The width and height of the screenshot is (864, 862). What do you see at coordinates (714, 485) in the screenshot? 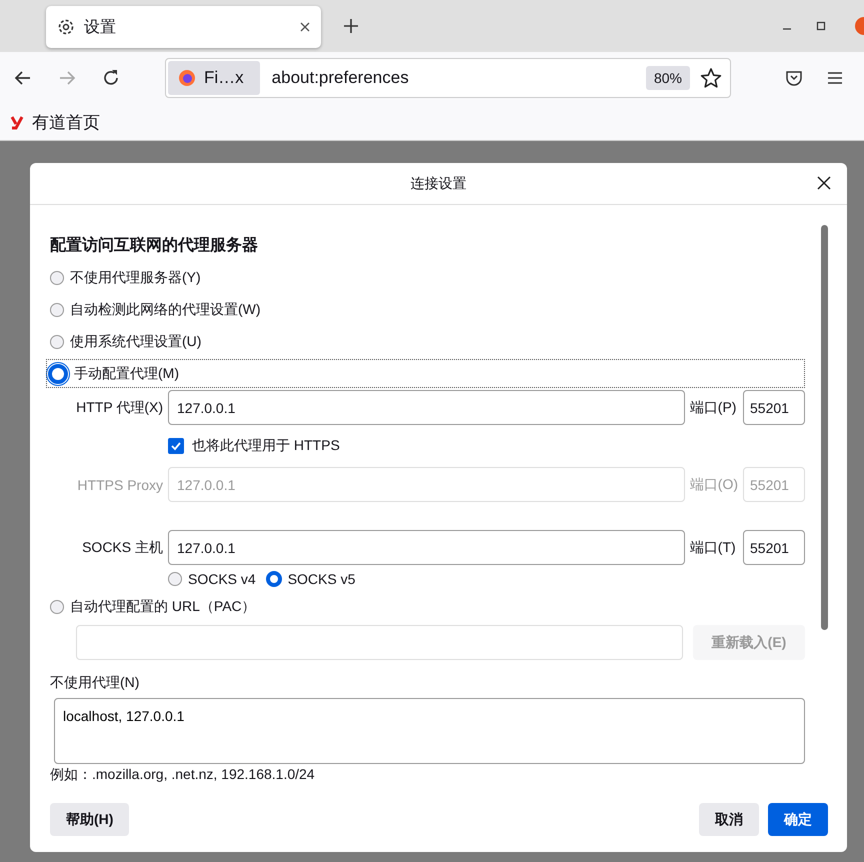
I see `field-label: 端口(O)` at bounding box center [714, 485].